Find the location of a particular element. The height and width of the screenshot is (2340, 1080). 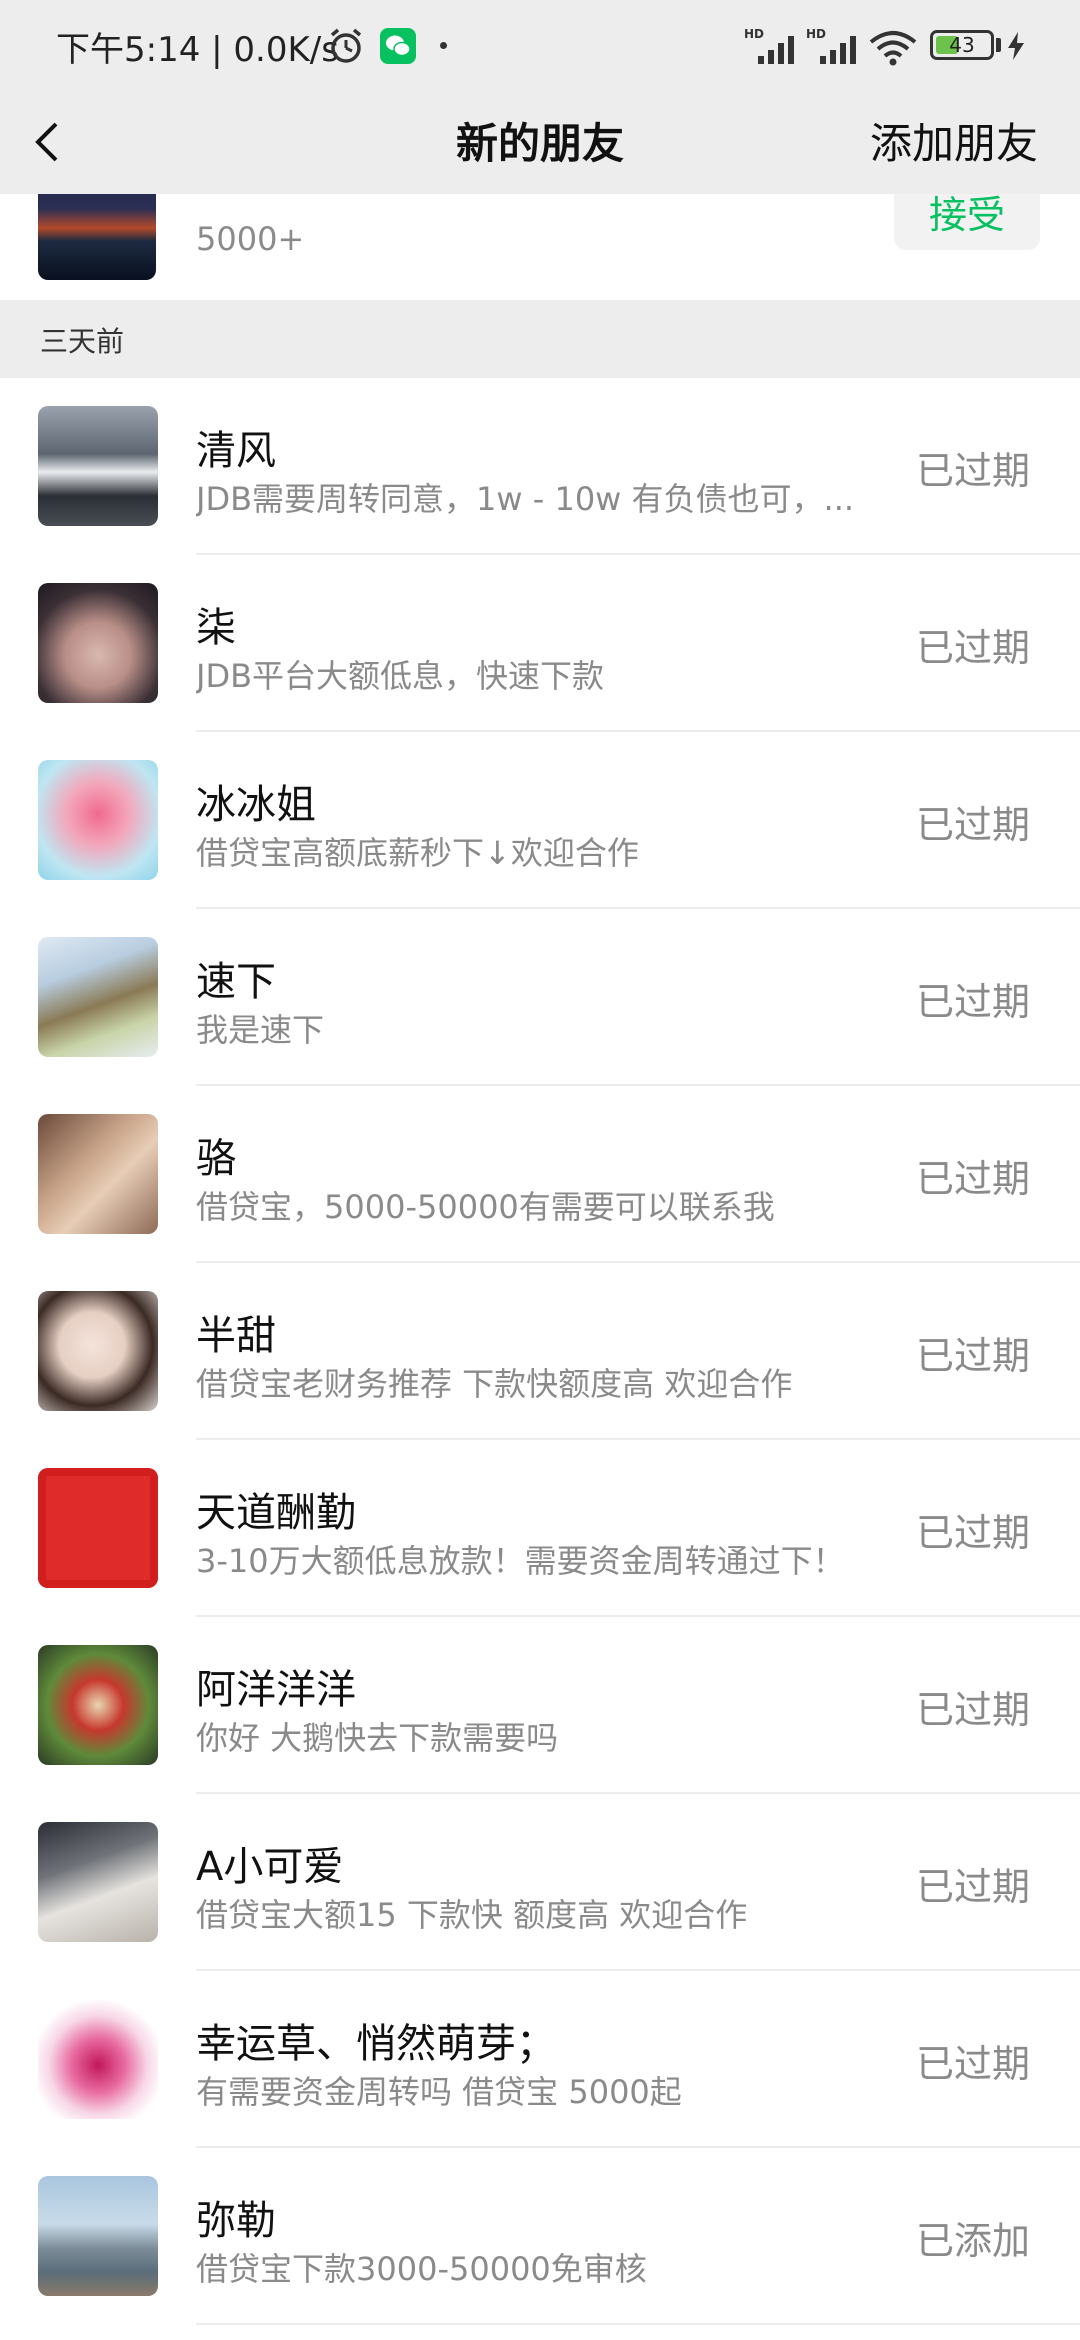

friend-request-row: 幸运草、悄然萌芽； 有需要资金周转吗 借贷宝 5000起 已过期 is located at coordinates (540, 2059).